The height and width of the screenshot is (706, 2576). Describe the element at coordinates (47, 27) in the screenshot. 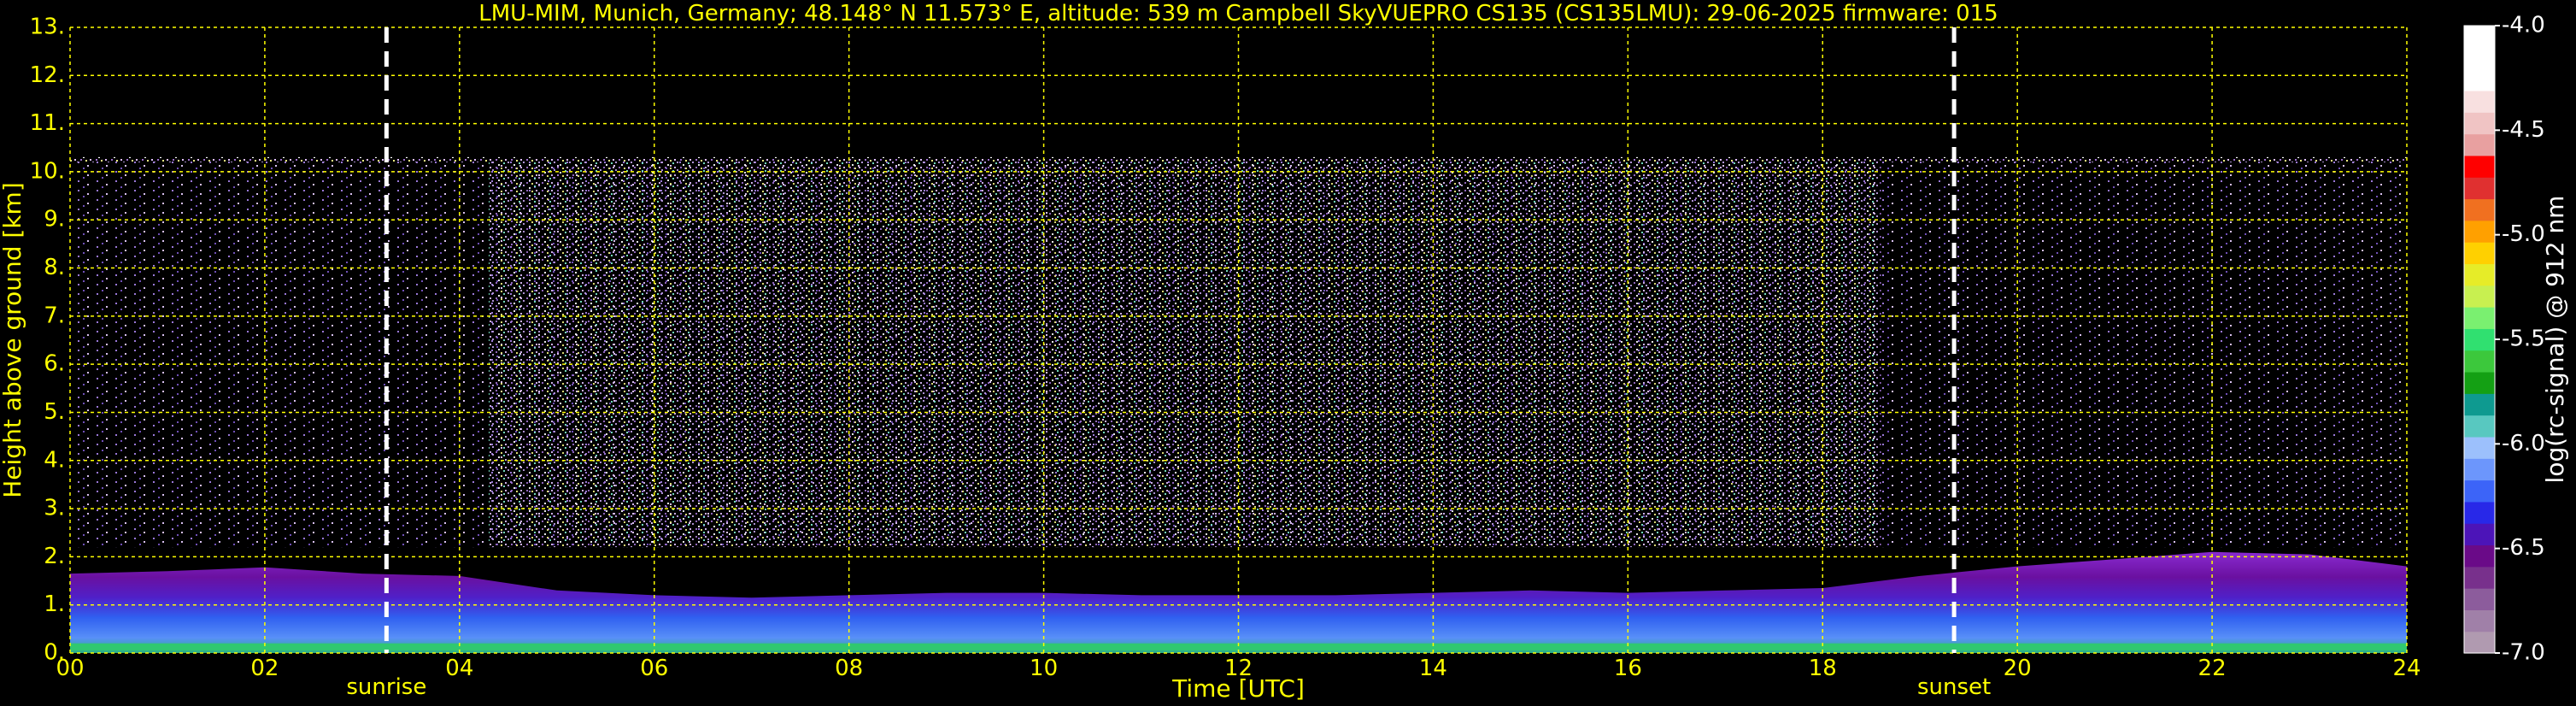

I see `y-tick-label: 13.` at that location.